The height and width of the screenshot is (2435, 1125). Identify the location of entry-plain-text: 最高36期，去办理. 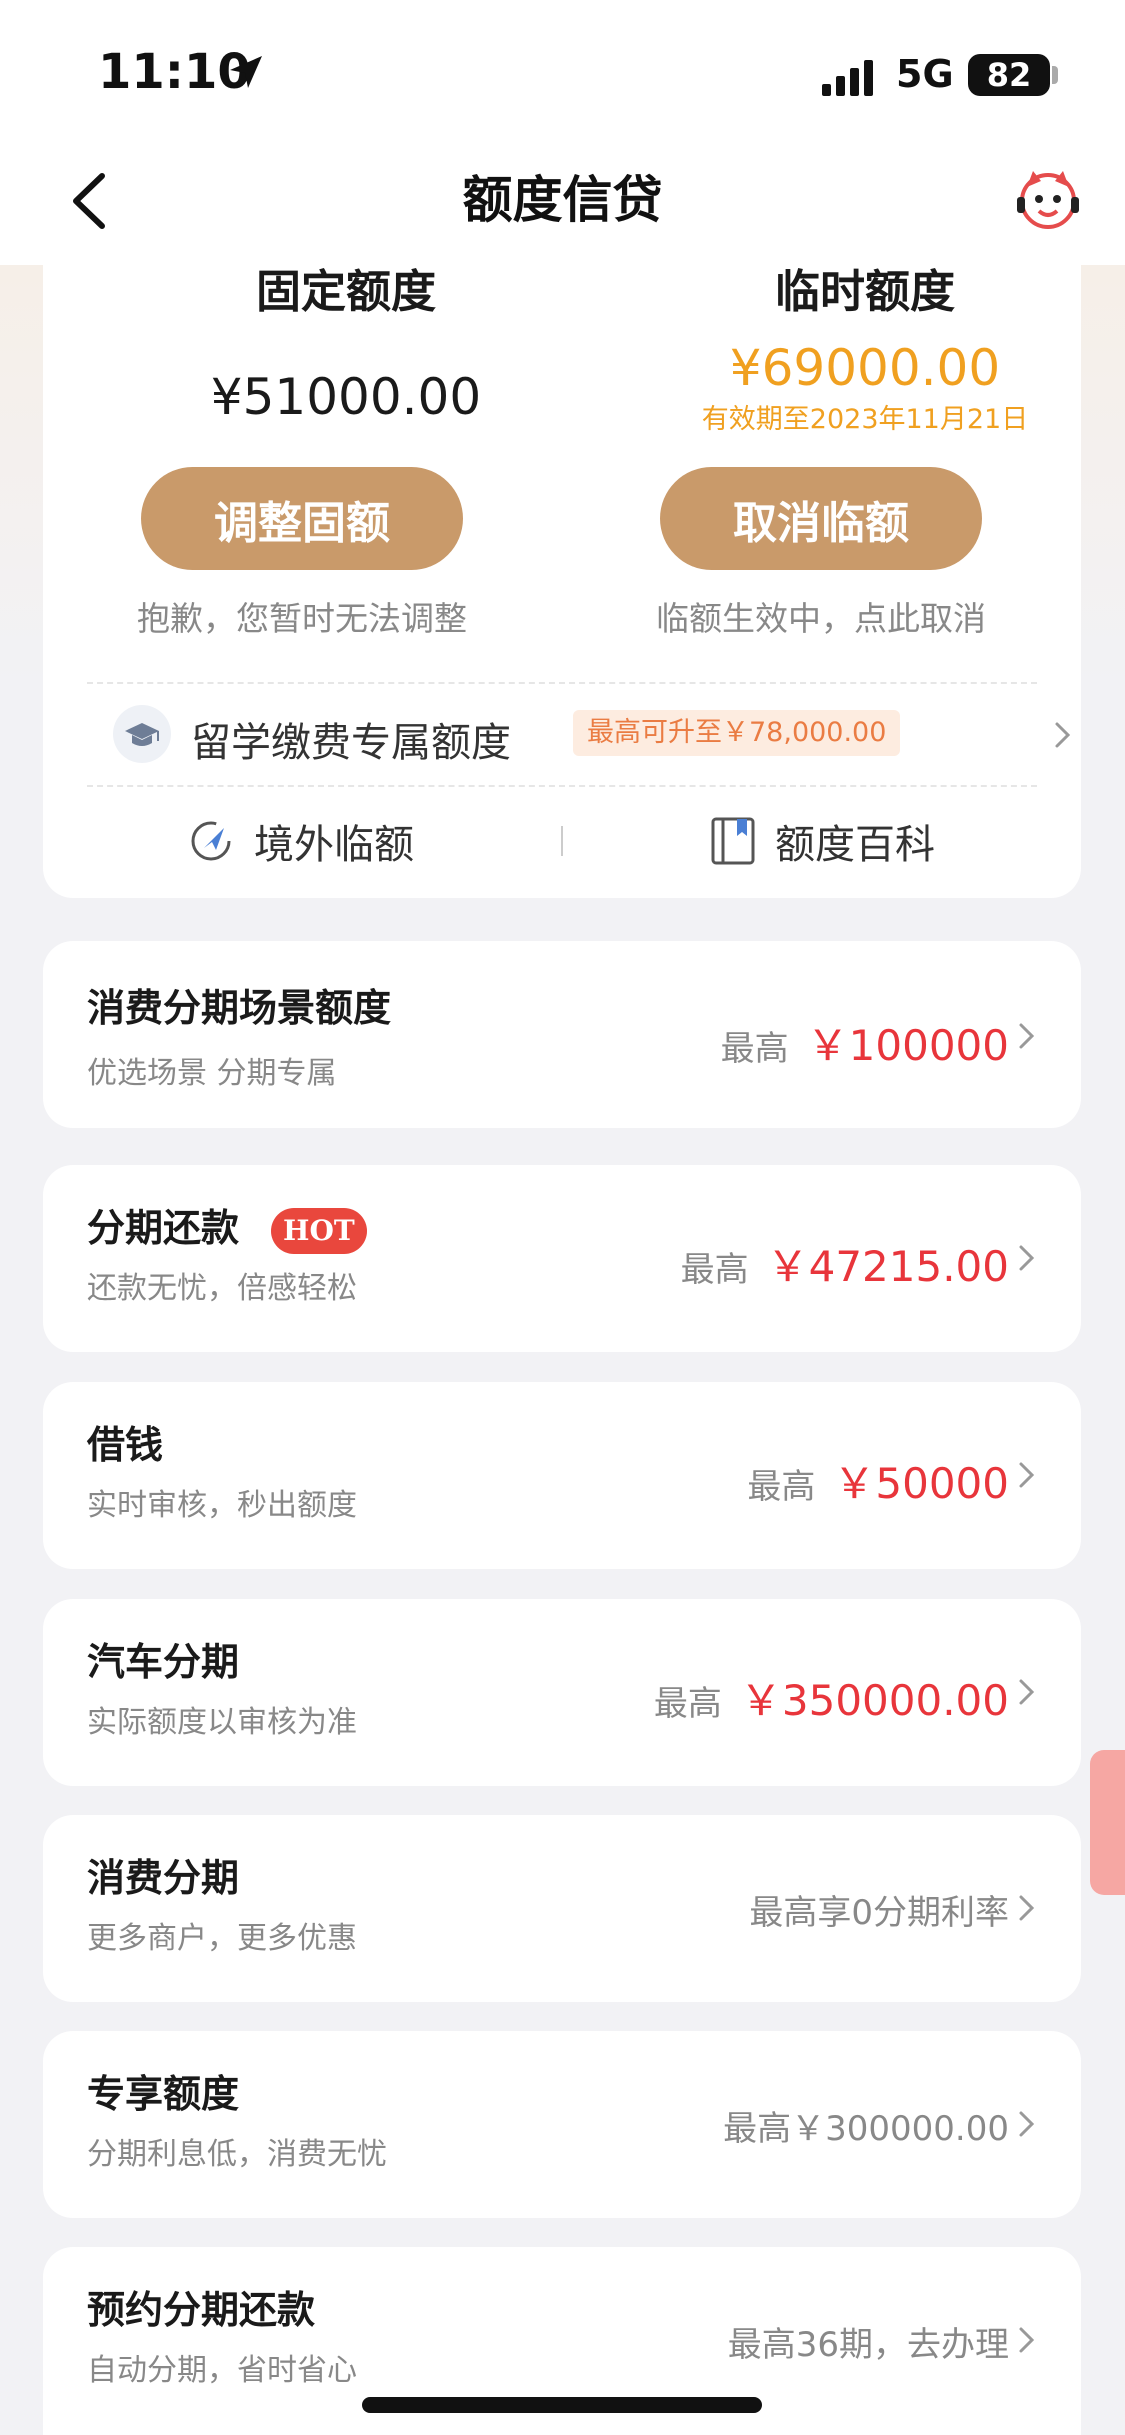
(868, 2345).